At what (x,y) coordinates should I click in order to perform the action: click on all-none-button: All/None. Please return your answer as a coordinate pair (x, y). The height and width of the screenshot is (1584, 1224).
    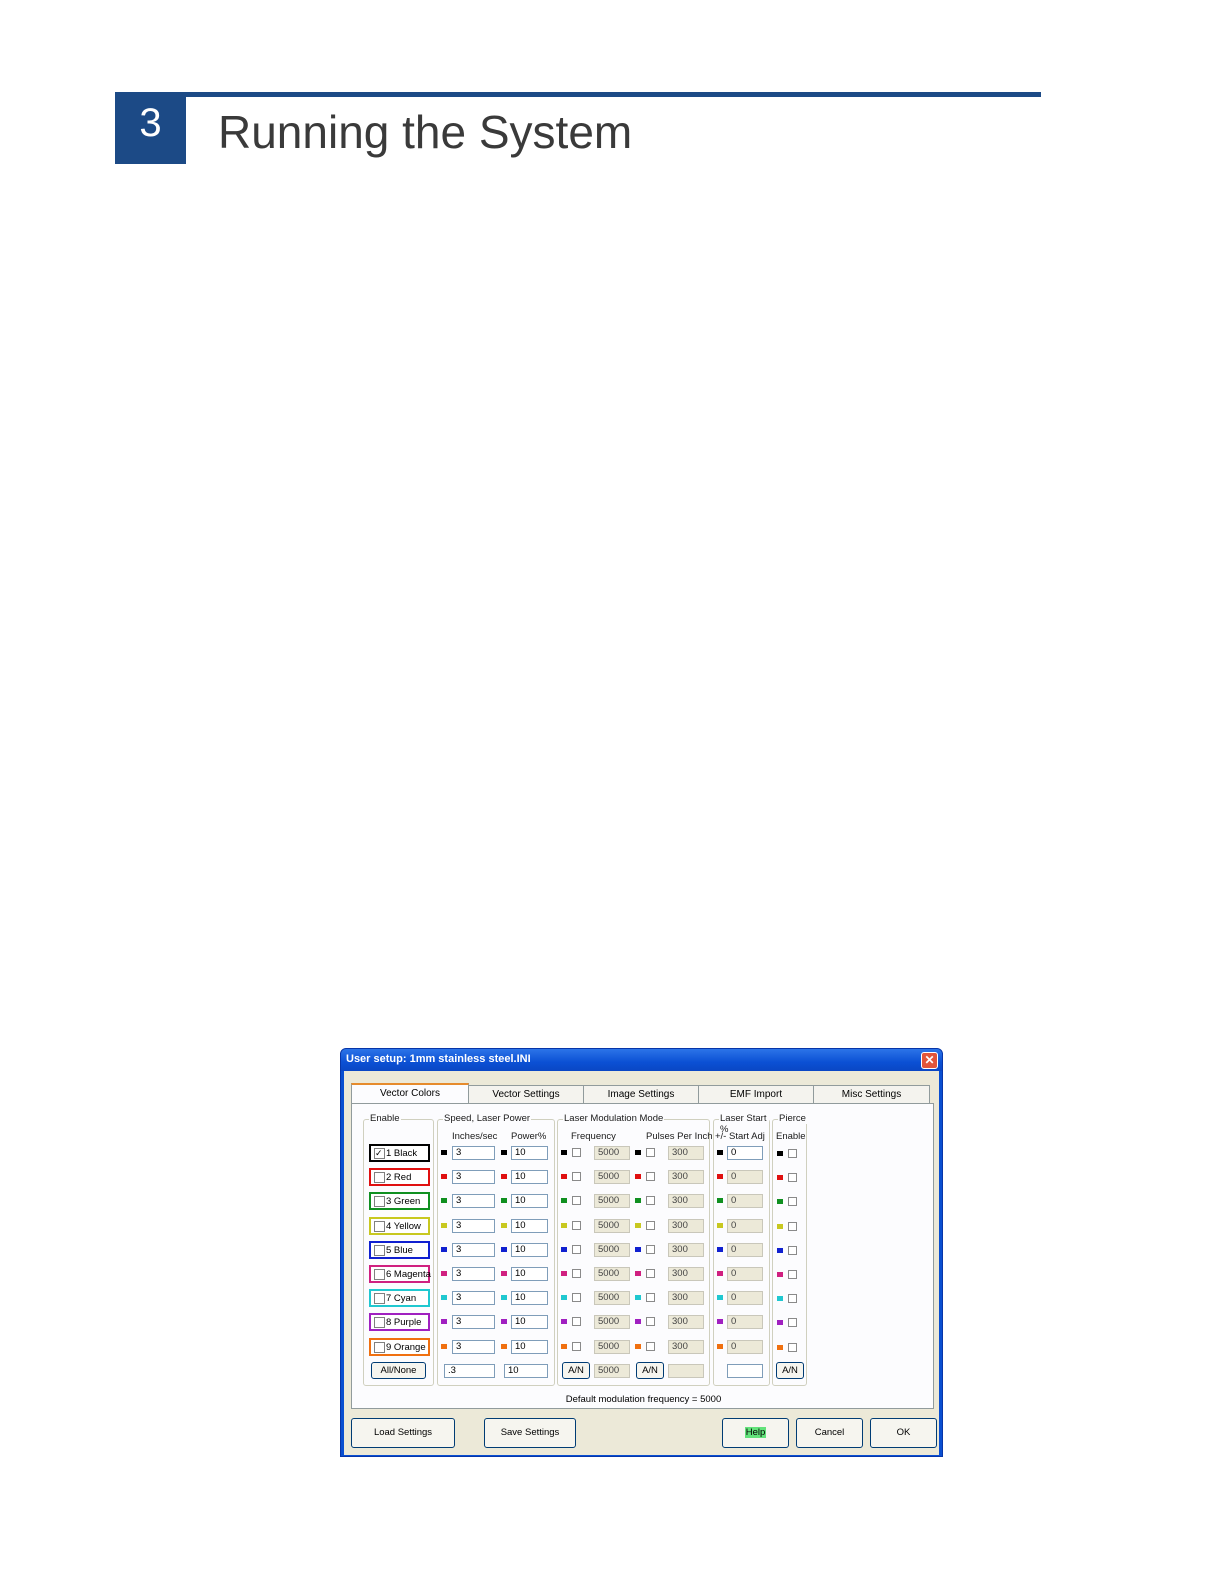
    Looking at the image, I should click on (398, 1370).